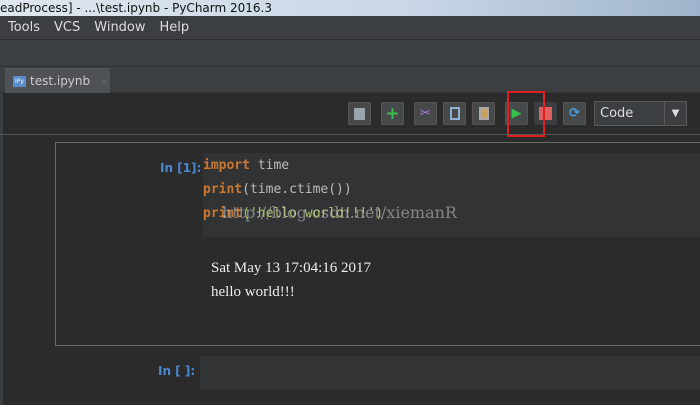  I want to click on tab-label: test.ipynb, so click(60, 81).